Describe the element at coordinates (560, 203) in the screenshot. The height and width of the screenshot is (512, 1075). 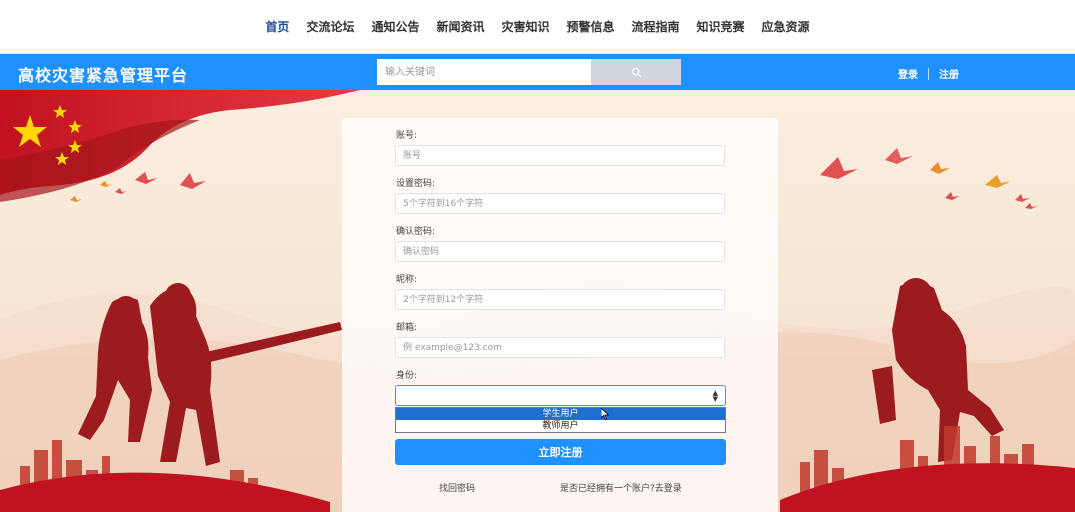
I see `password-input` at that location.